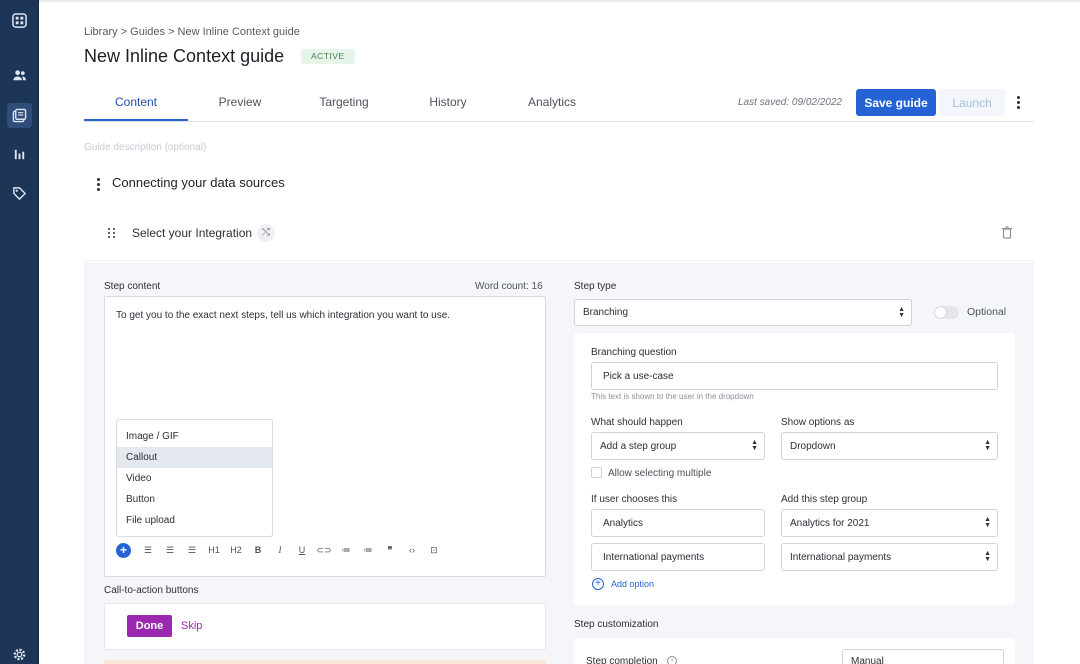  I want to click on if-user-chooses-label: If user chooses this, so click(634, 499).